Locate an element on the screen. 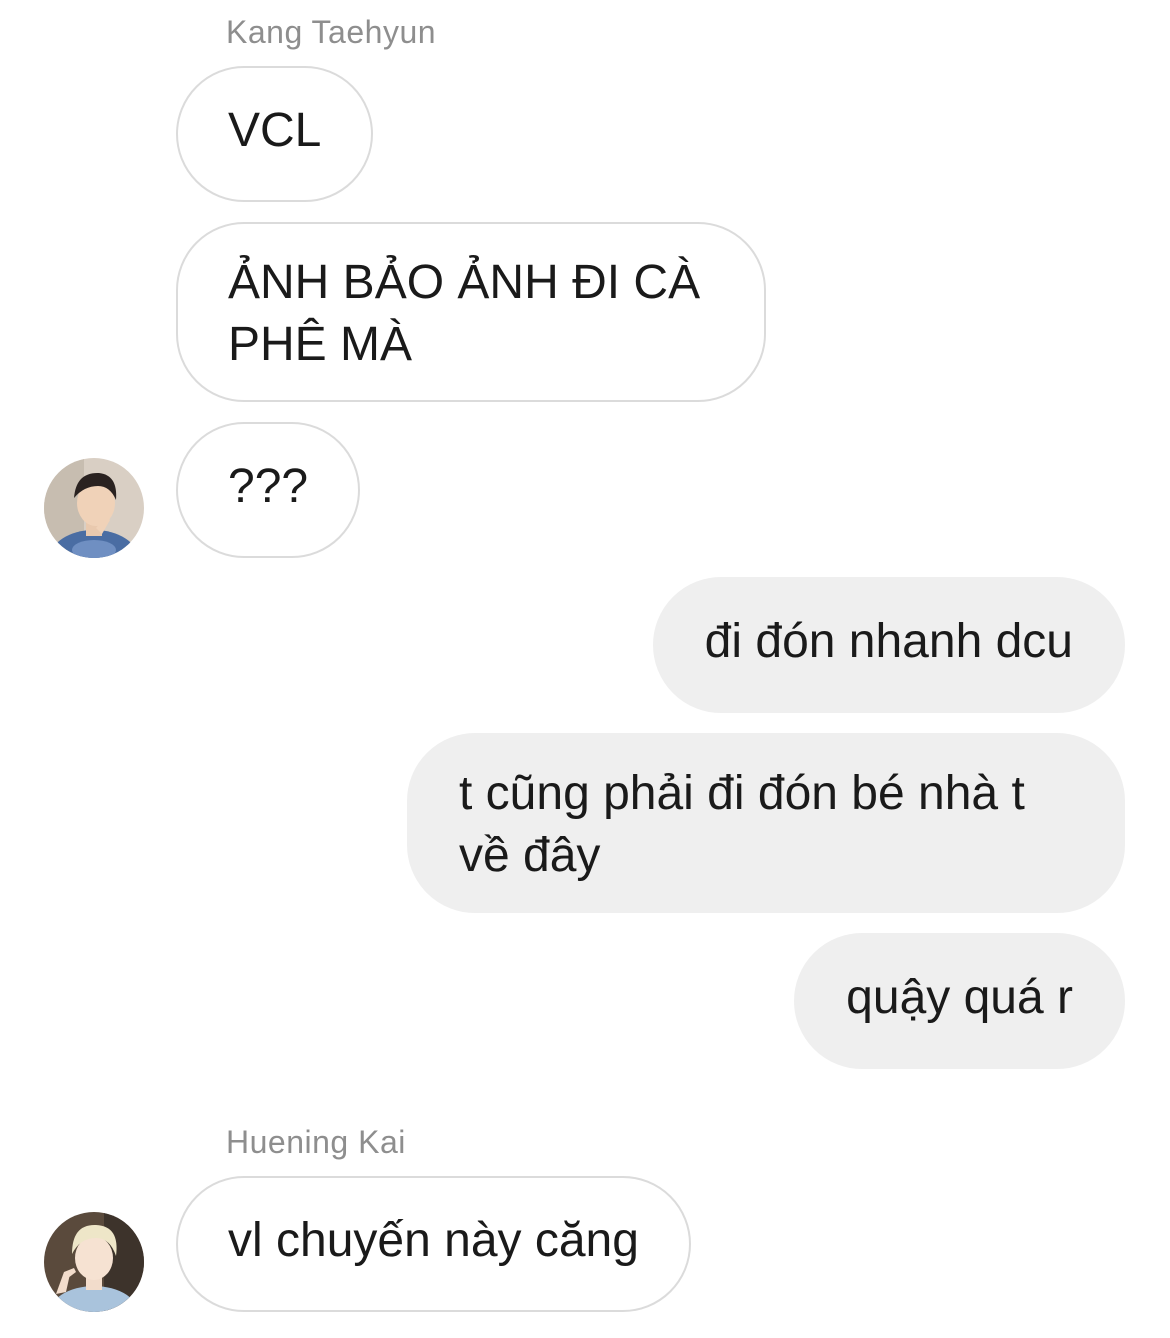 This screenshot has width=1170, height=1338. message-text: quậy quá r is located at coordinates (959, 997).